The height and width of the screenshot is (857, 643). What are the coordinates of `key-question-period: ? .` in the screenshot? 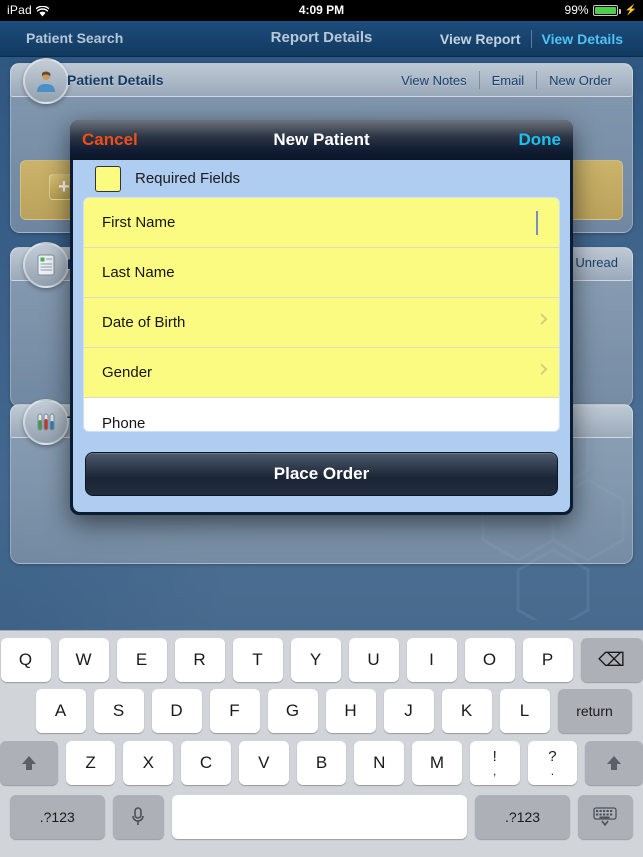 It's located at (552, 762).